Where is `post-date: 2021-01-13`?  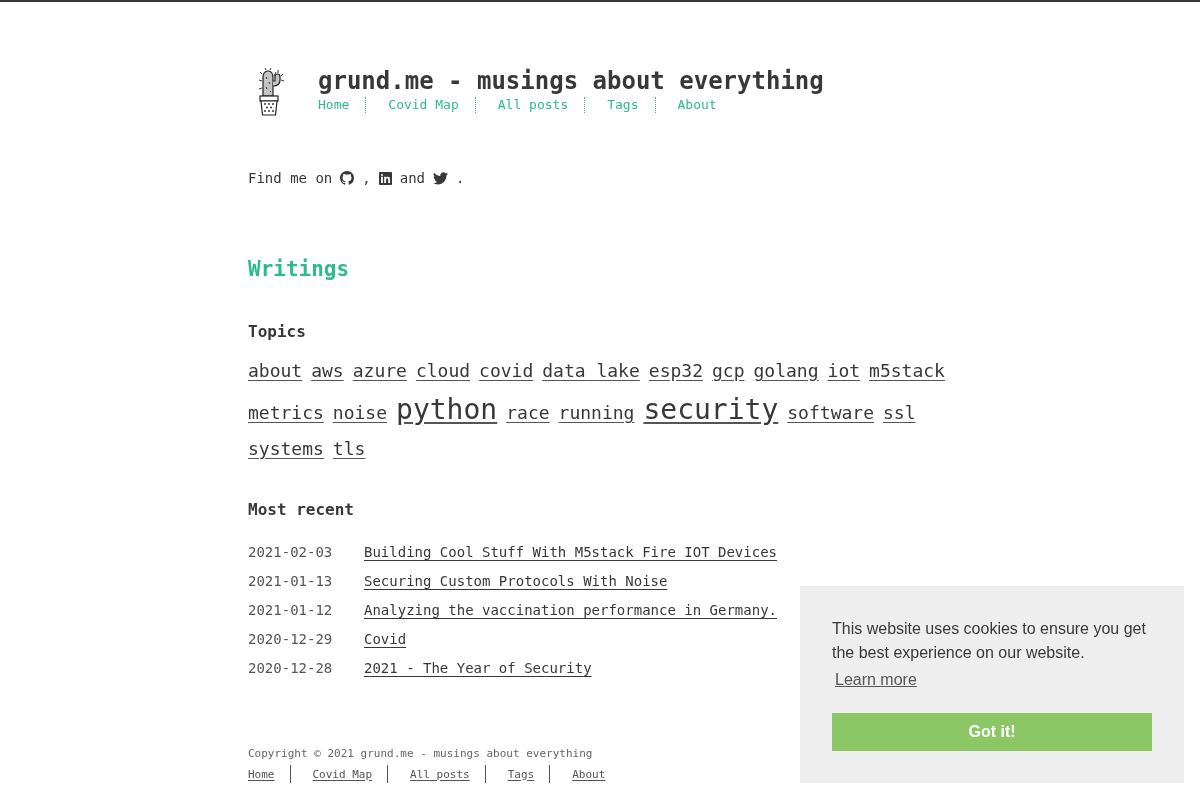 post-date: 2021-01-13 is located at coordinates (291, 581).